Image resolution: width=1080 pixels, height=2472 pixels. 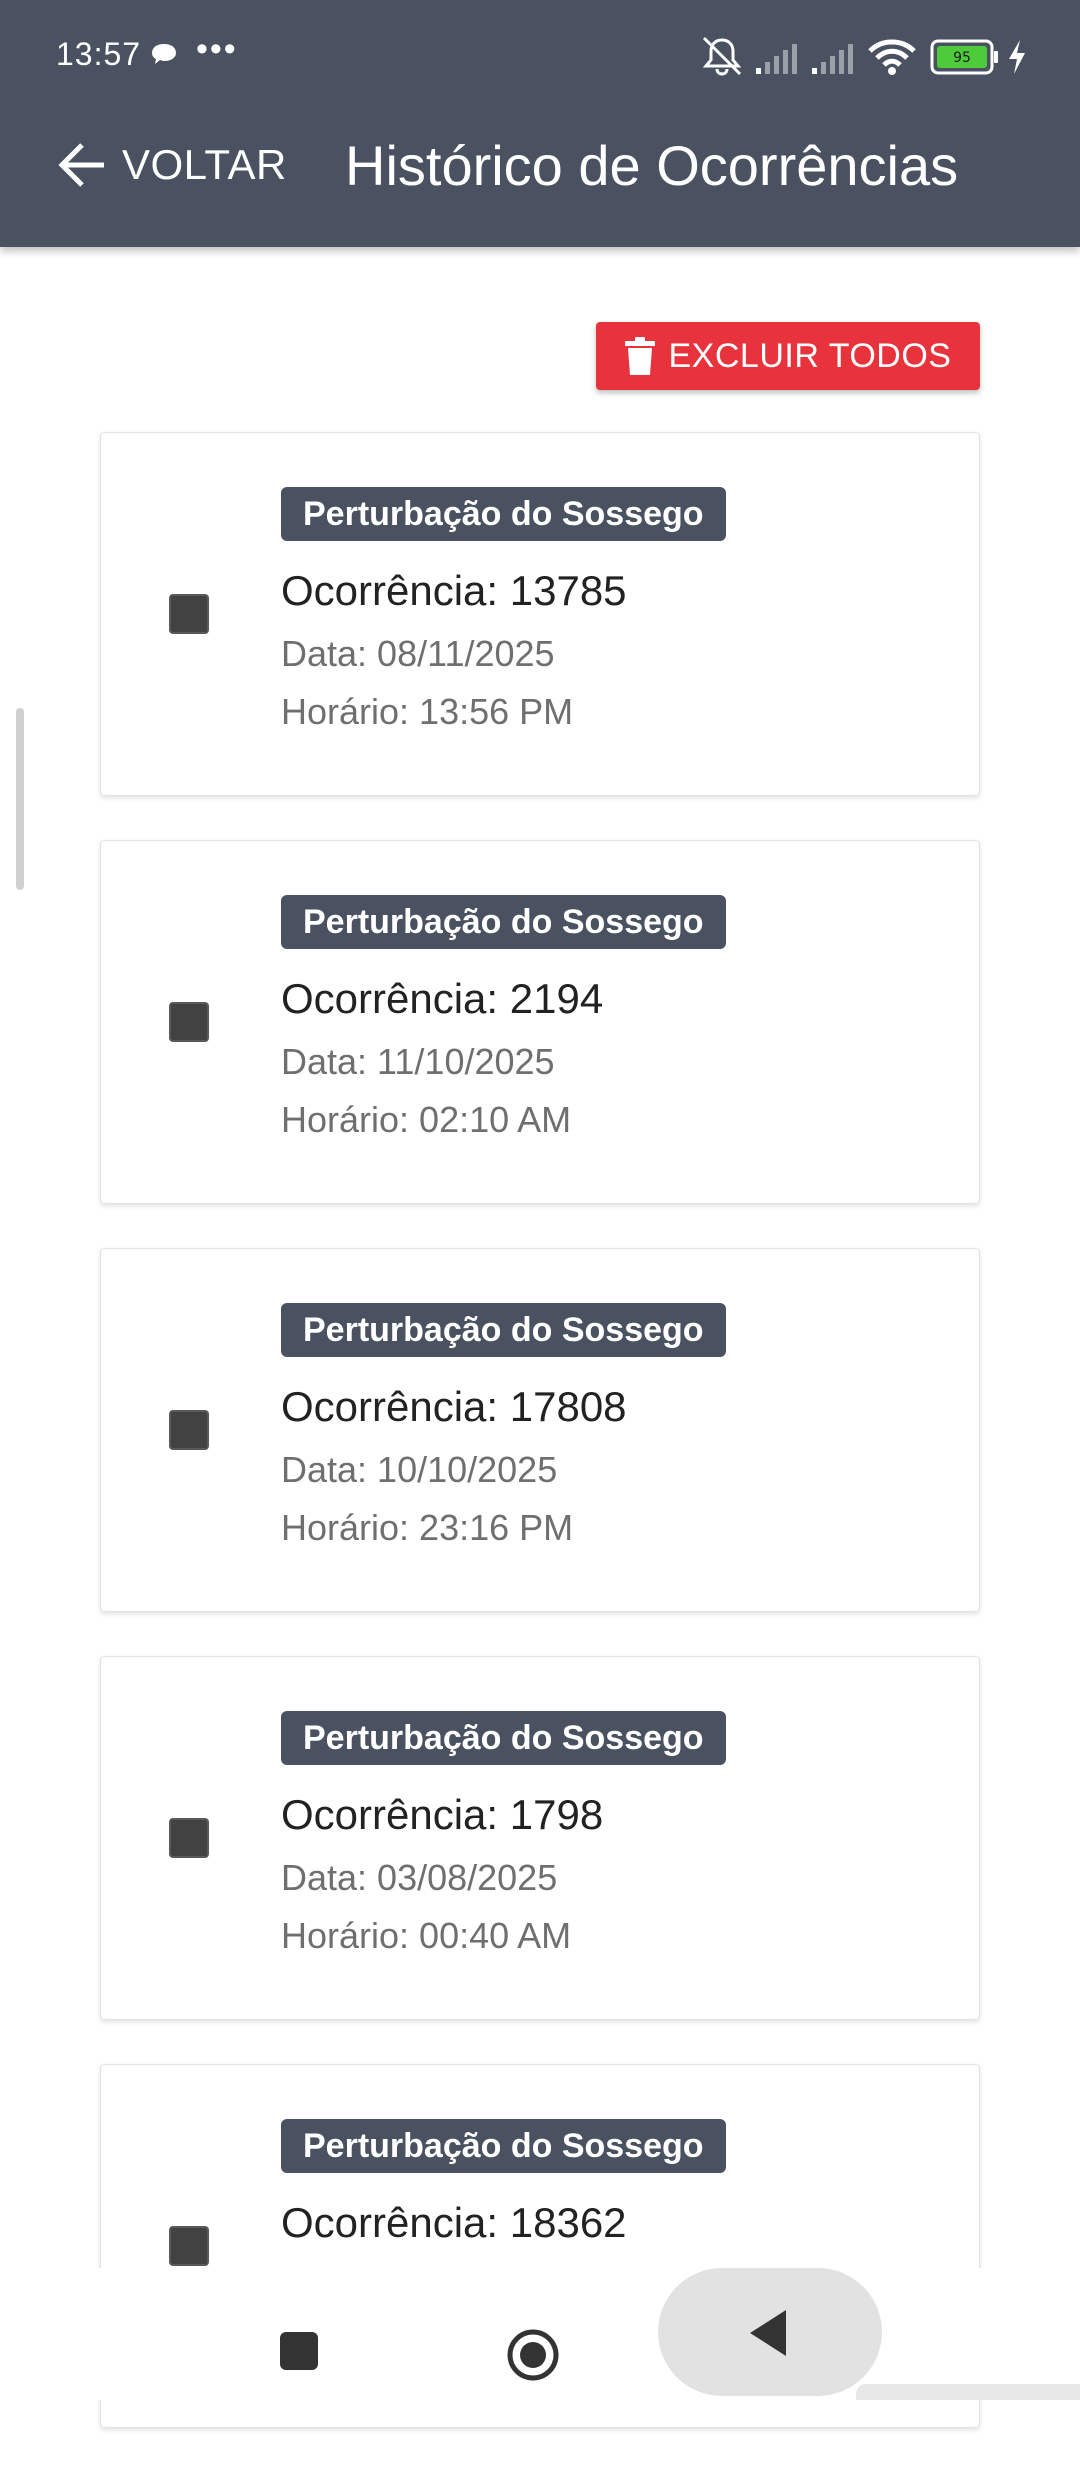 I want to click on occurrence-number: Ocorrência: 2194, so click(x=442, y=998).